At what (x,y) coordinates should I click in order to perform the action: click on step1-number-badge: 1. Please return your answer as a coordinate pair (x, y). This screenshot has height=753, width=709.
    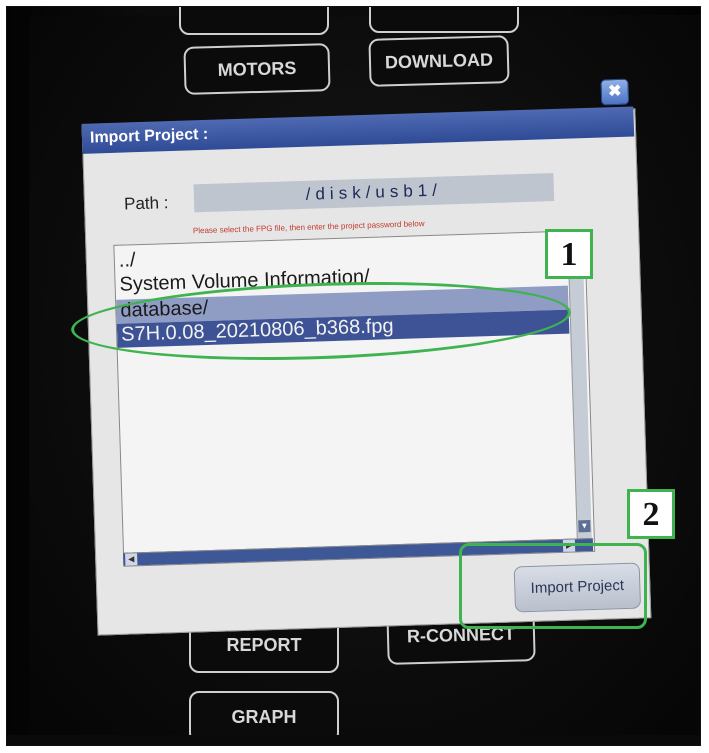
    Looking at the image, I should click on (569, 254).